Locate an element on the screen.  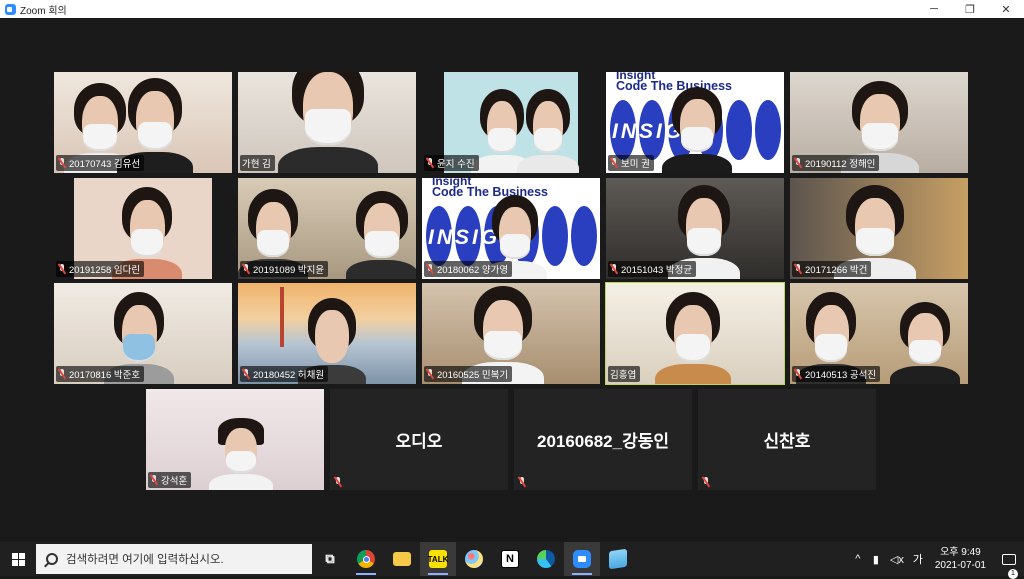
notion-icon: N is located at coordinates (510, 559).